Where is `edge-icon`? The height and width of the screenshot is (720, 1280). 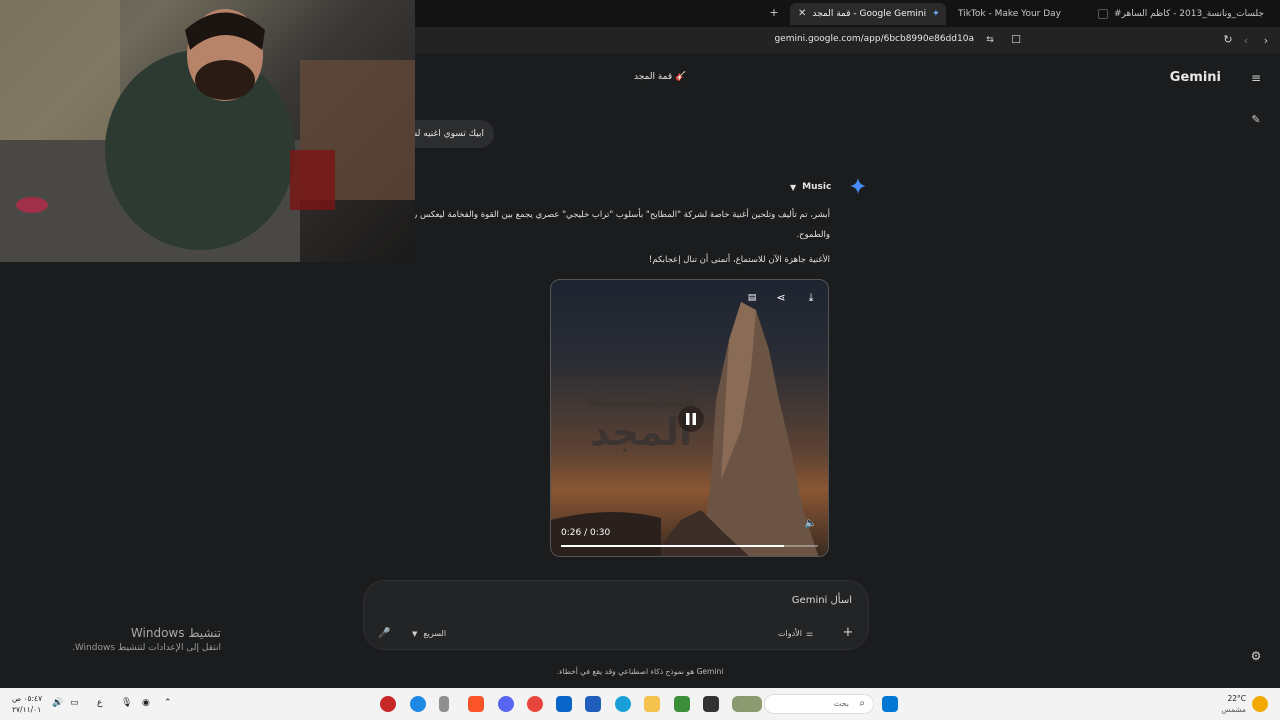
edge-icon is located at coordinates (623, 704).